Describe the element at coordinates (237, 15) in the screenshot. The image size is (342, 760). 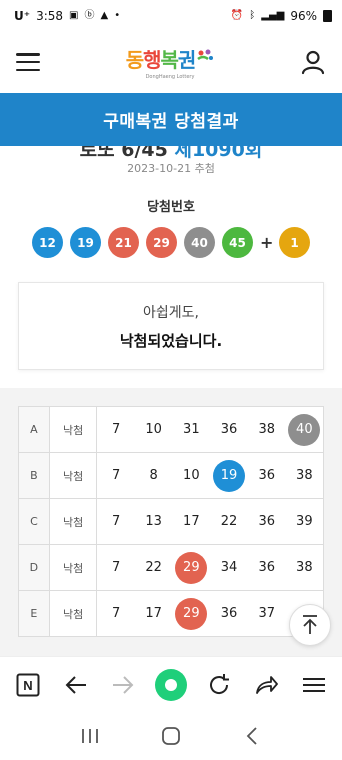
I see `alarm-icon: ⏰` at that location.